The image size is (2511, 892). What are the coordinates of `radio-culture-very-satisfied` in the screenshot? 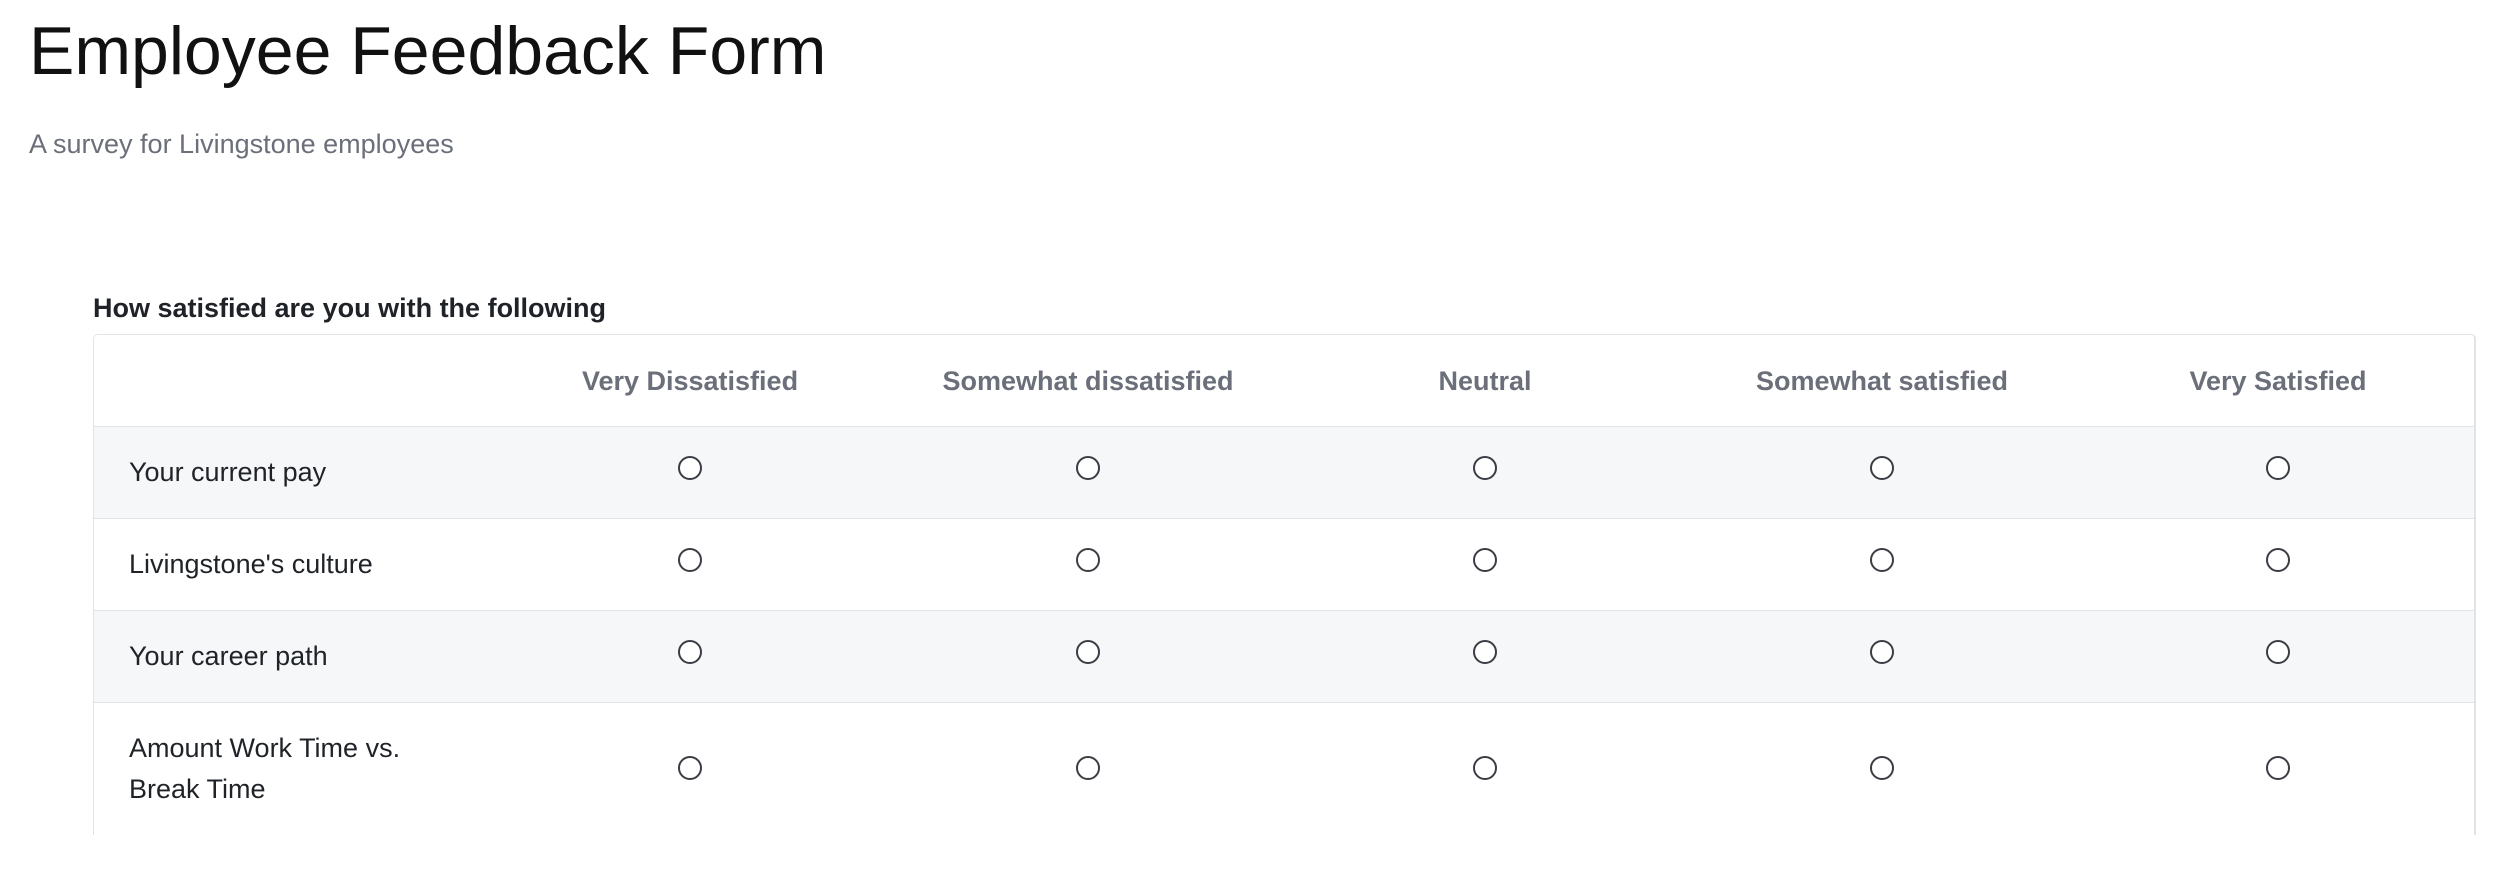 It's located at (2278, 560).